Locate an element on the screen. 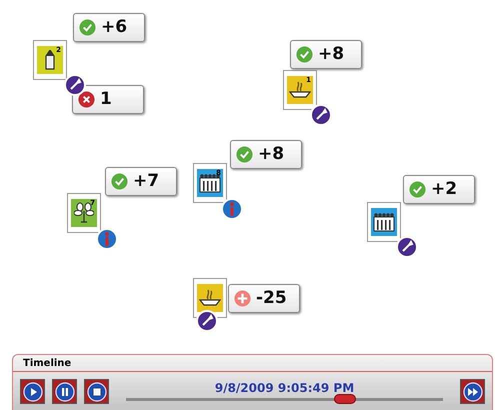  pause-button is located at coordinates (64, 391).